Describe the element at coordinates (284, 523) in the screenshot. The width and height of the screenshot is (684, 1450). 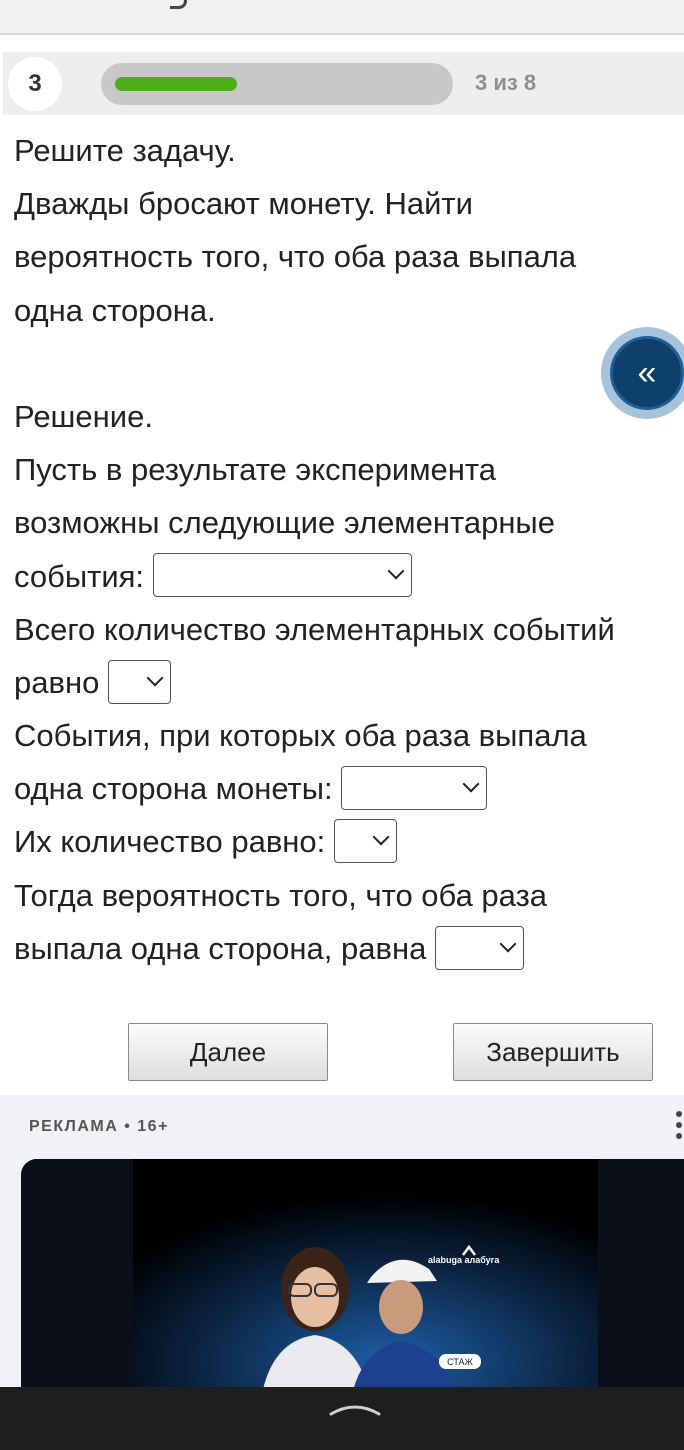
I see `task-line: возможны следующие элементарные` at that location.